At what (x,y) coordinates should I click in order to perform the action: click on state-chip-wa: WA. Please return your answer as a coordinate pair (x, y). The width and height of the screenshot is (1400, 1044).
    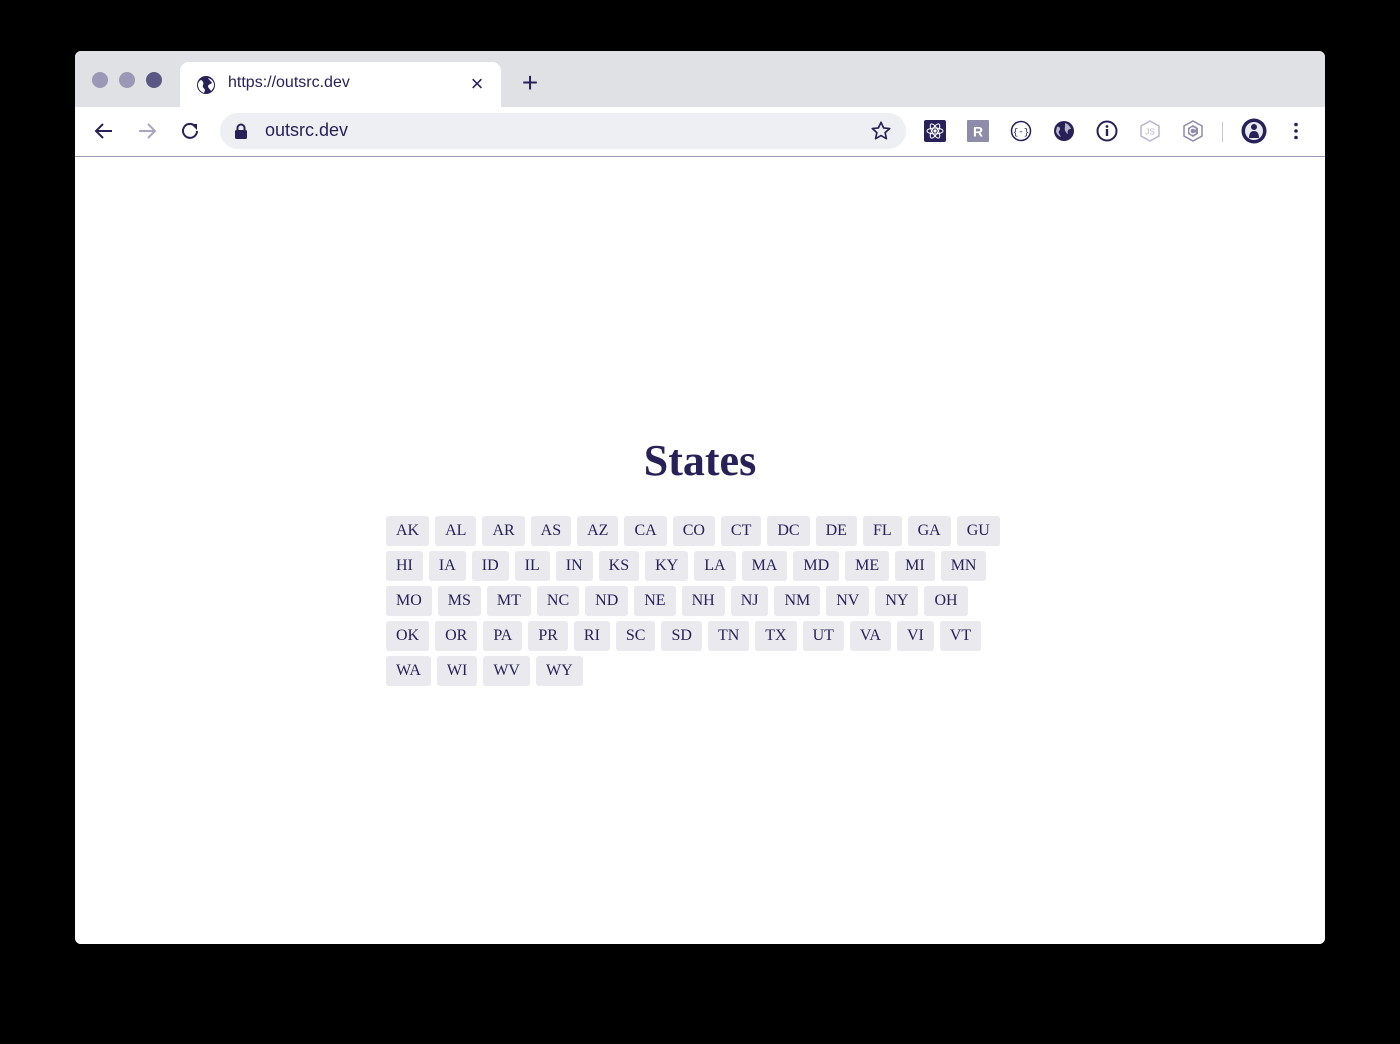
    Looking at the image, I should click on (408, 671).